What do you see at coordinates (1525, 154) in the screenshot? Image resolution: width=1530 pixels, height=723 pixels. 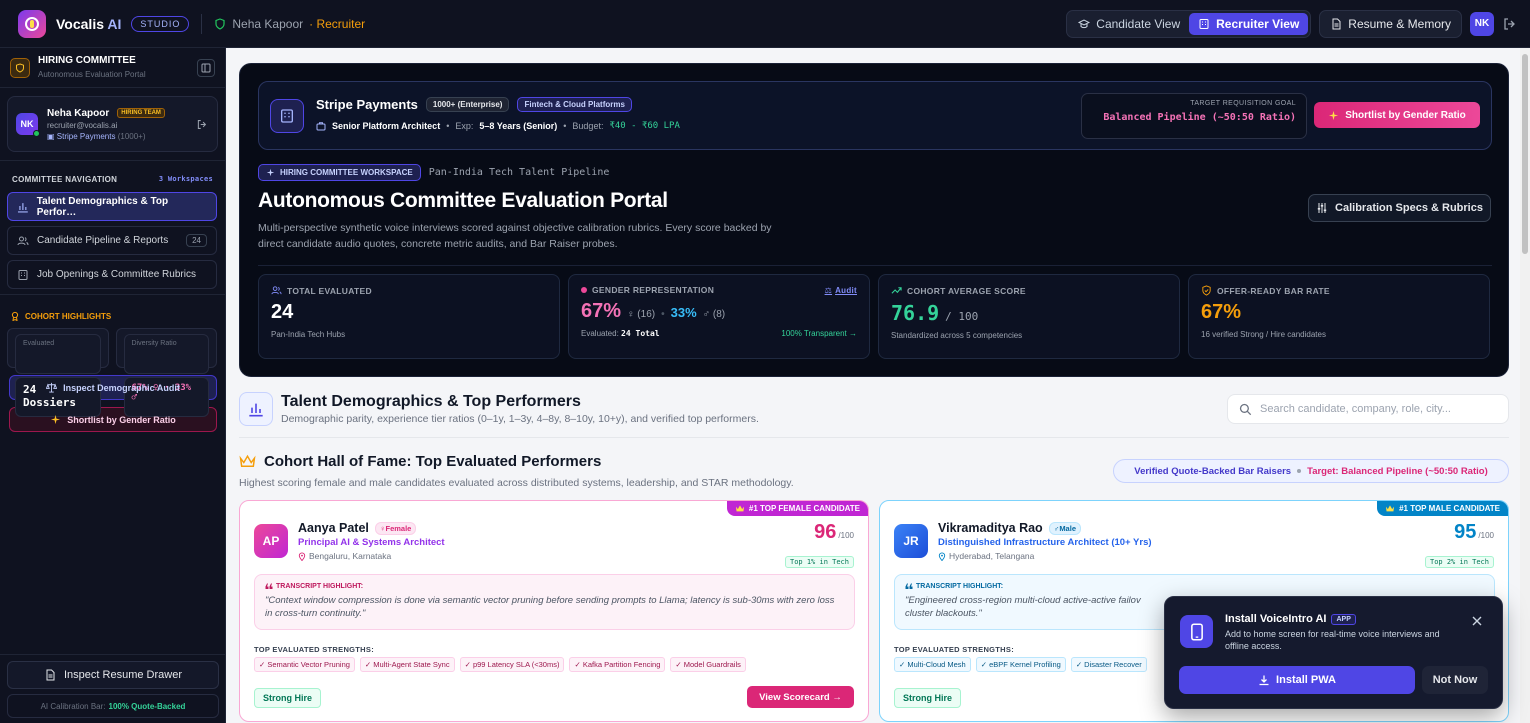 I see `scrollbar-thumb` at bounding box center [1525, 154].